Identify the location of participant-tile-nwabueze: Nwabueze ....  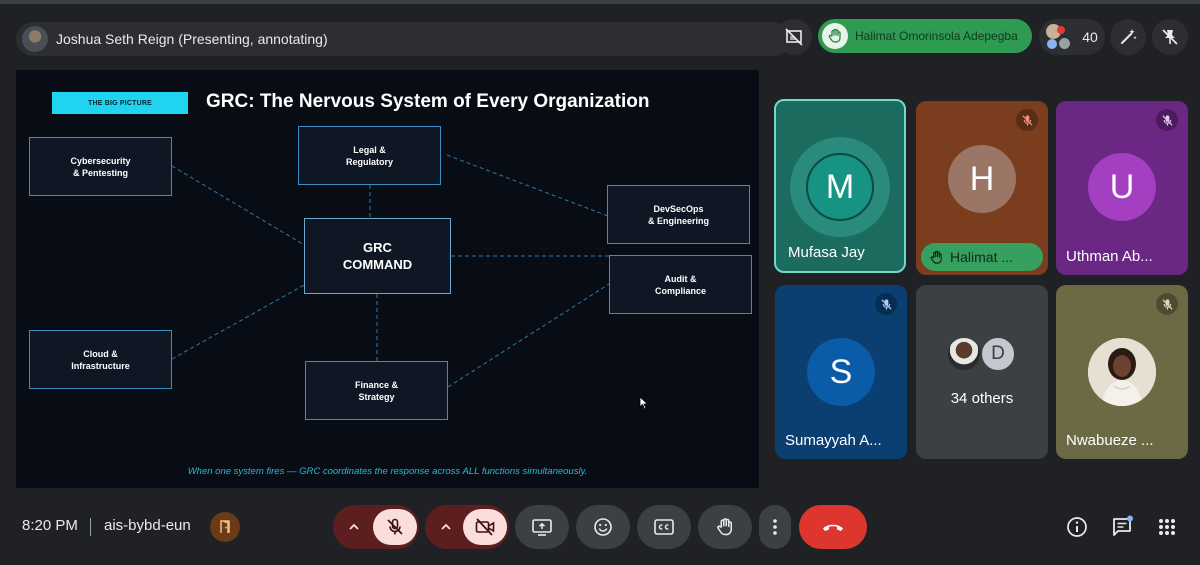
(1122, 372).